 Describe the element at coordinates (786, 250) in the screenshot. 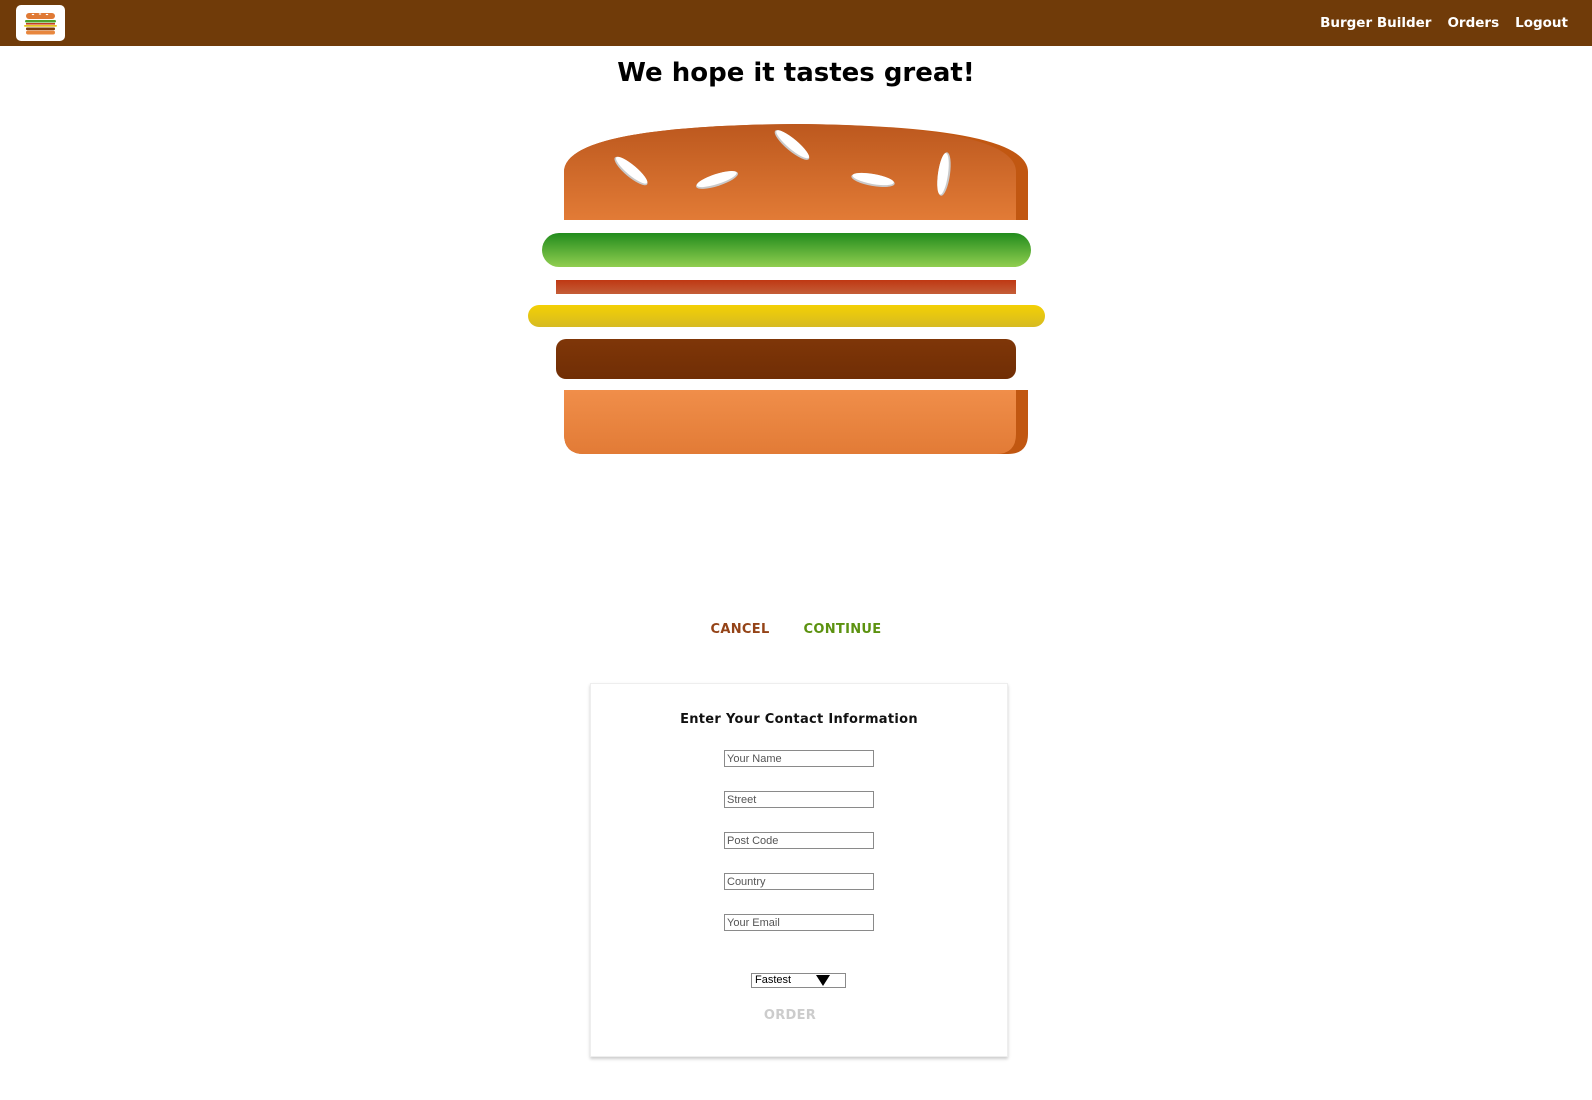

I see `salad` at that location.